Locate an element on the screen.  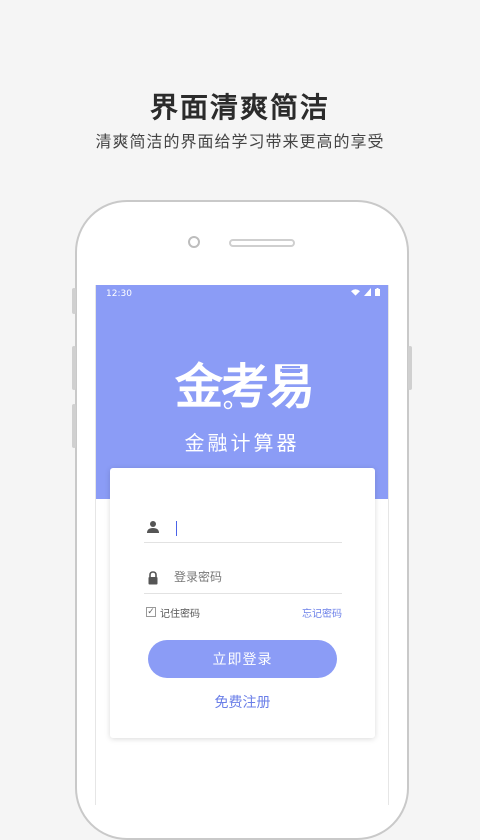
earpiece-speaker is located at coordinates (262, 243).